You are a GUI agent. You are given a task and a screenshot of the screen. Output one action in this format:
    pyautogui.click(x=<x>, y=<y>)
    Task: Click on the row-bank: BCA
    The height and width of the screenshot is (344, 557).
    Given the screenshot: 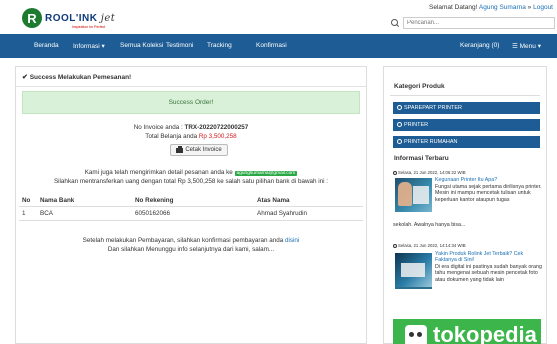 What is the action you would take?
    pyautogui.click(x=84, y=213)
    